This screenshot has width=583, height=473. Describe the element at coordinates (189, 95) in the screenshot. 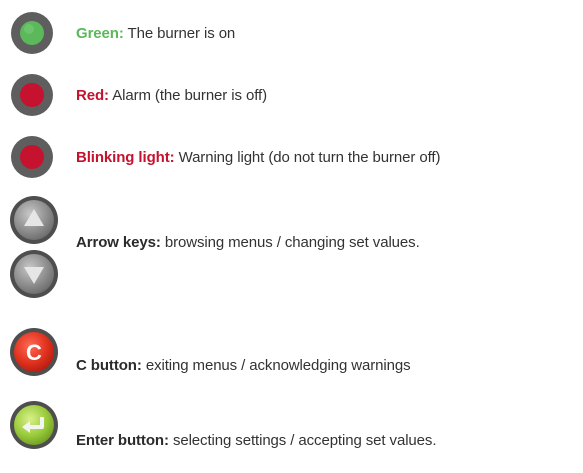

I see `red-desc: Alarm (the burner is off)` at that location.